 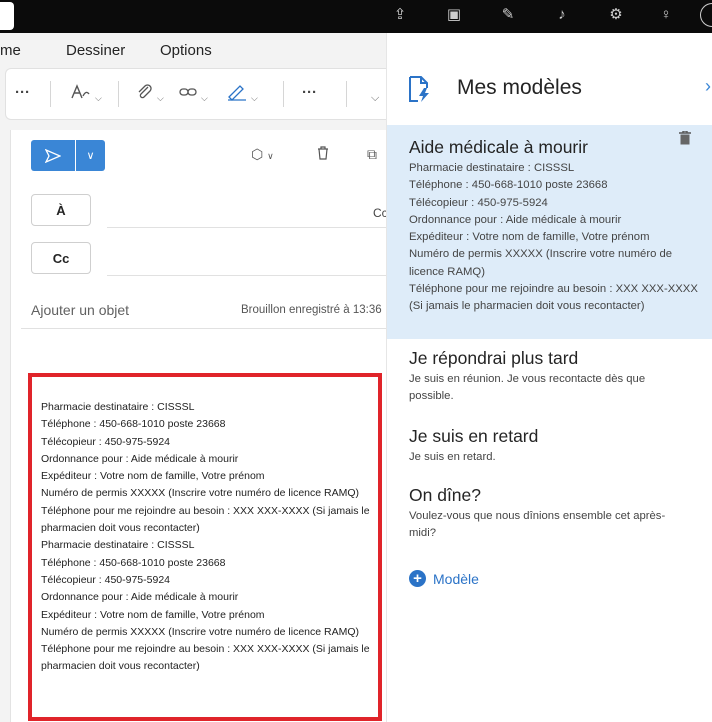 I want to click on title-bar: ⇪ ▣ ✎ ♪ ⚙ ♀, so click(x=356, y=16).